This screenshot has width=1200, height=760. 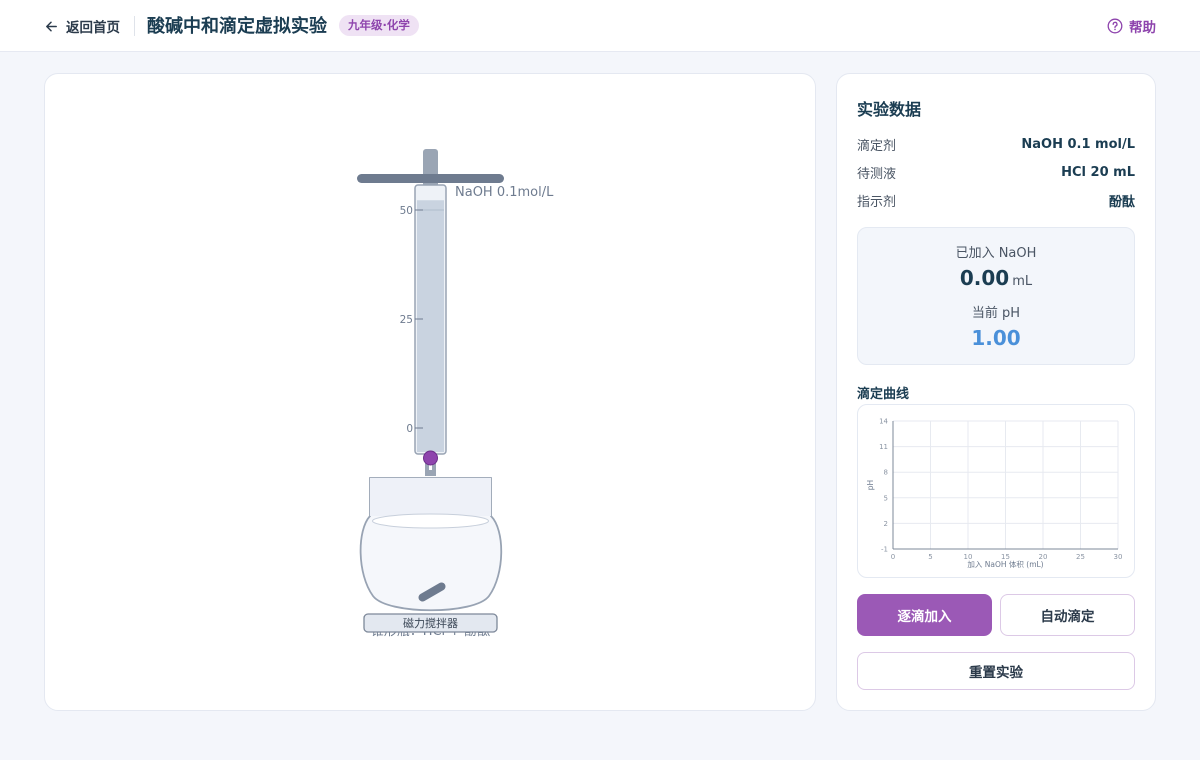 What do you see at coordinates (237, 26) in the screenshot?
I see `page-title: 酸碱中和滴定虚拟实验` at bounding box center [237, 26].